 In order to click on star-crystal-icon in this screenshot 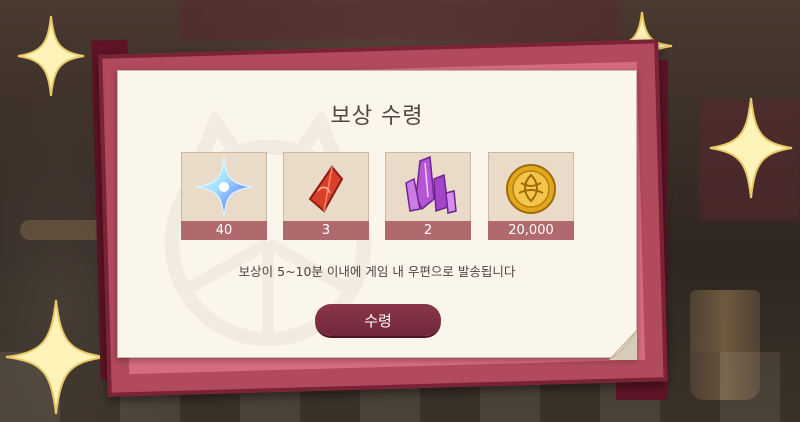, I will do `click(224, 187)`.